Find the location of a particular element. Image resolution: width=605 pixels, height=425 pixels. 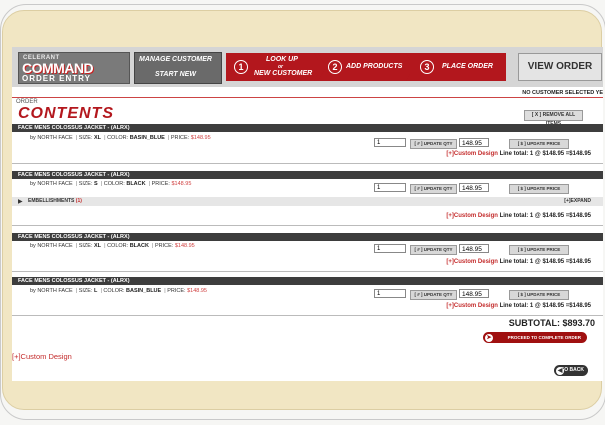

proceed-label: PROCEED TO COMPLETE ORDER is located at coordinates (544, 337).